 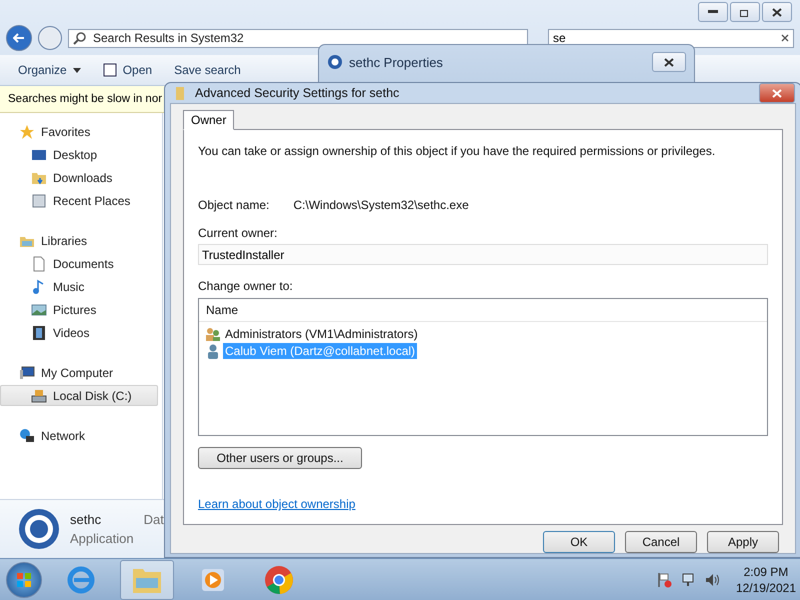 I want to click on clock-time: 2:09 PM, so click(x=766, y=572).